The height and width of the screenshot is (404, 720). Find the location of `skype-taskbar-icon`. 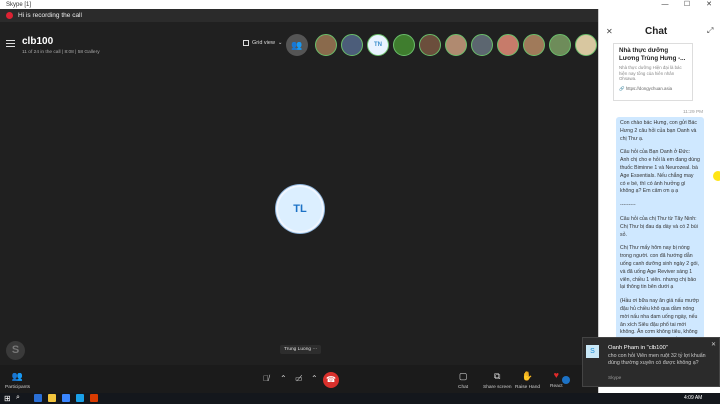

skype-taskbar-icon is located at coordinates (80, 398).